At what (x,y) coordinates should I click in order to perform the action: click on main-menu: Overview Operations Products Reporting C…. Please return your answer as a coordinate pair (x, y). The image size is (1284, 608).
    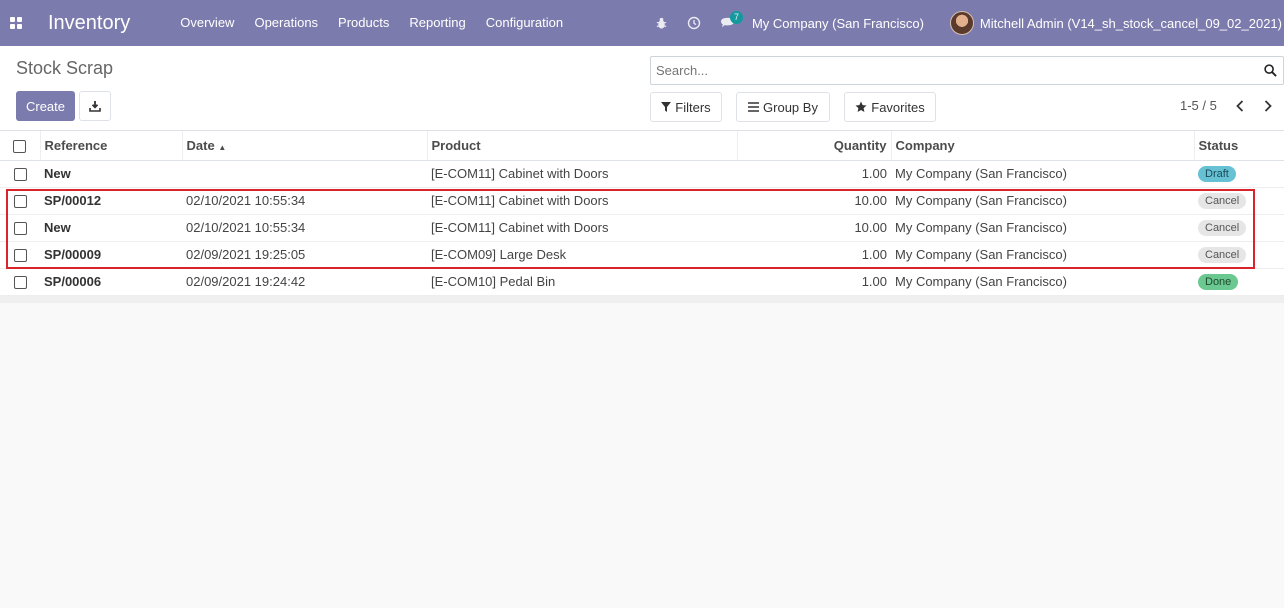
    Looking at the image, I should click on (371, 23).